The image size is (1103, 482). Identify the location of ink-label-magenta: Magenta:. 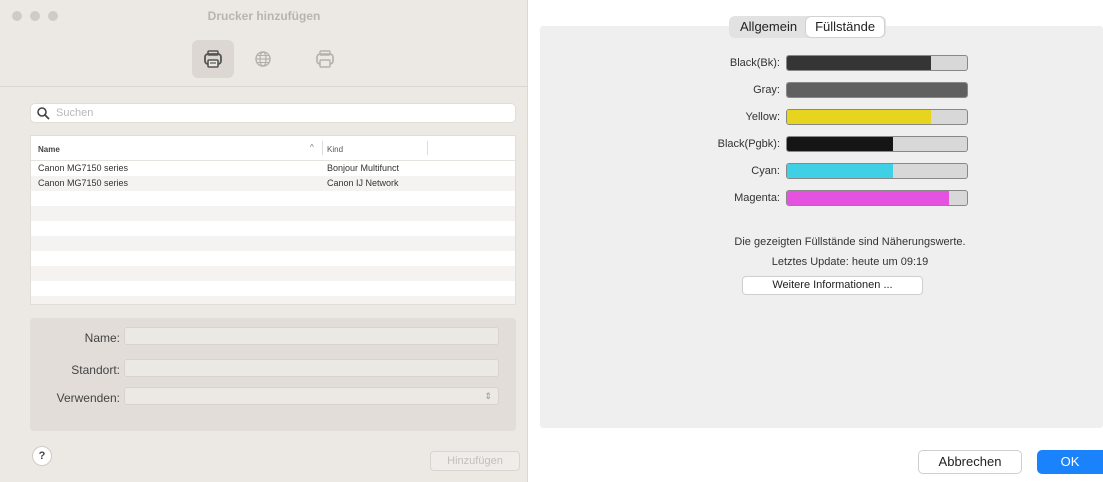
(757, 198).